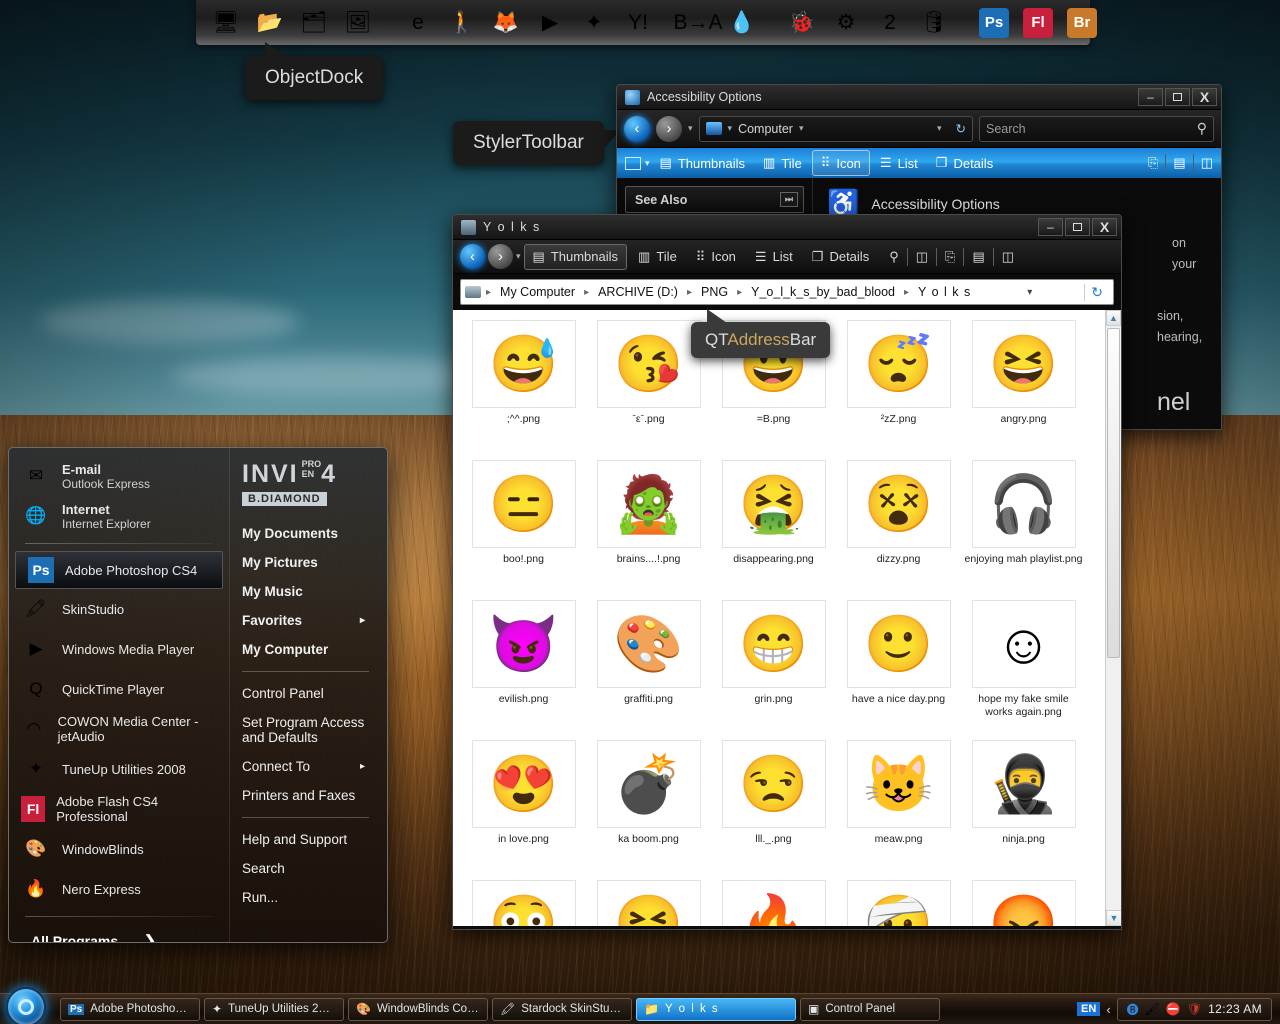  What do you see at coordinates (944, 292) in the screenshot?
I see `breadcrumb-item-yolks: Y o l k s` at bounding box center [944, 292].